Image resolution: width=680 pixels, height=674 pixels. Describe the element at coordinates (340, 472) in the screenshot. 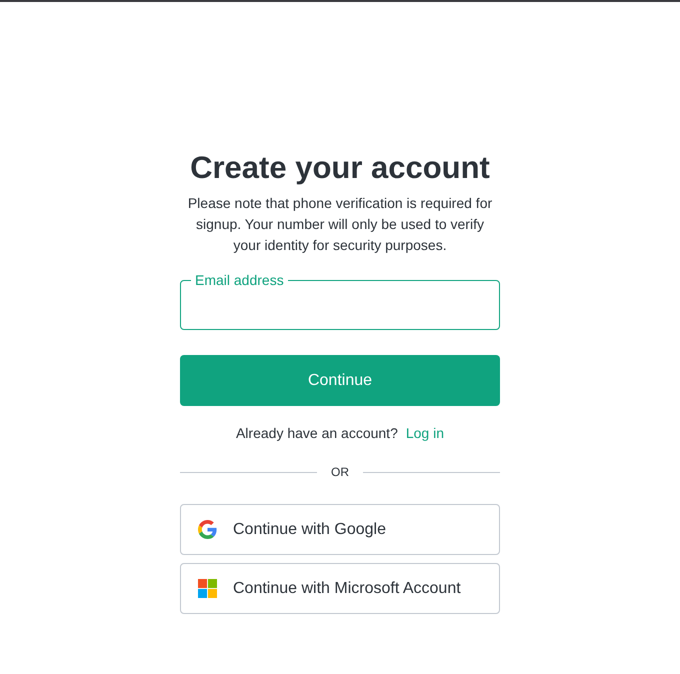

I see `divider-text: OR` at that location.